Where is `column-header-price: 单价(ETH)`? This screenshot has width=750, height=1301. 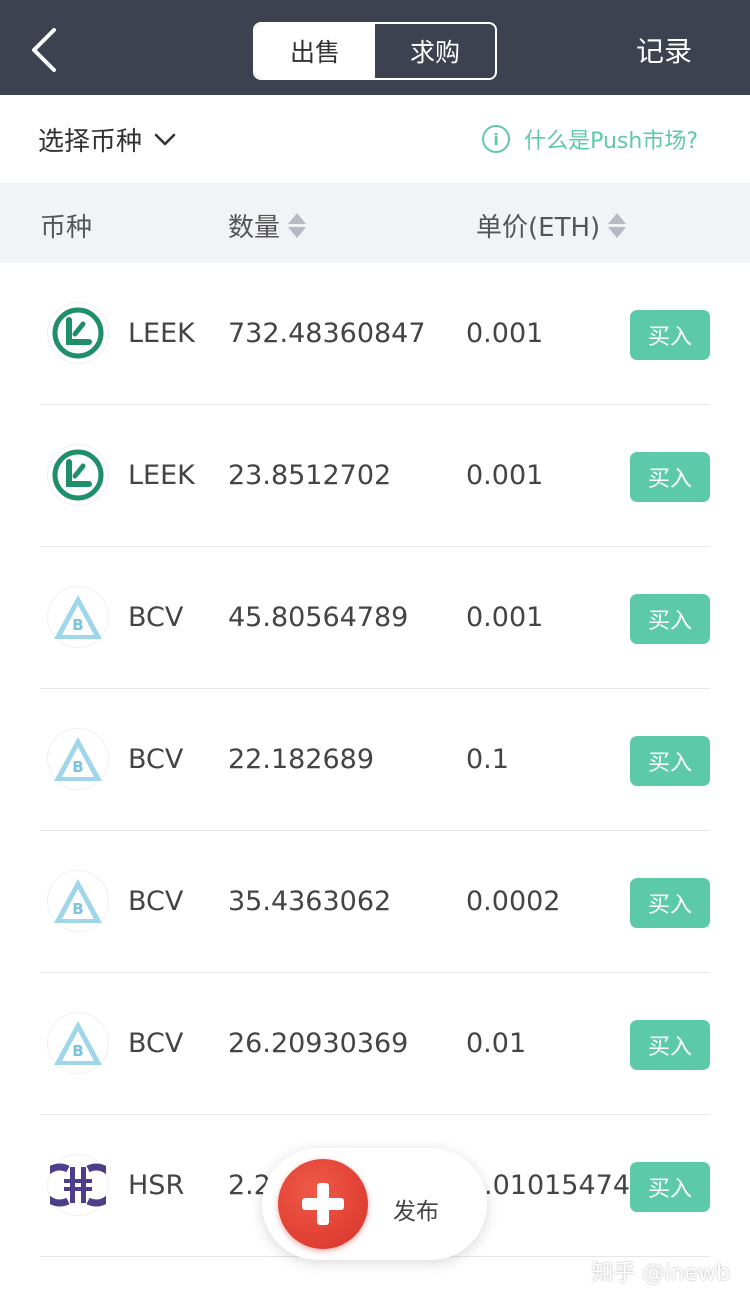 column-header-price: 单价(ETH) is located at coordinates (551, 225).